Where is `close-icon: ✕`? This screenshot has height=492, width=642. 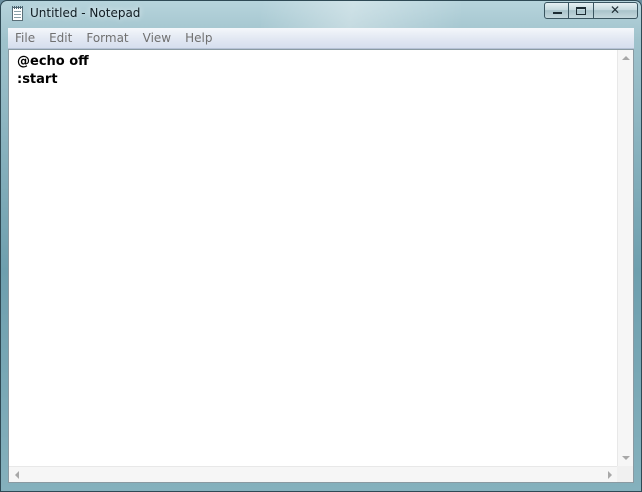
close-icon: ✕ is located at coordinates (615, 10).